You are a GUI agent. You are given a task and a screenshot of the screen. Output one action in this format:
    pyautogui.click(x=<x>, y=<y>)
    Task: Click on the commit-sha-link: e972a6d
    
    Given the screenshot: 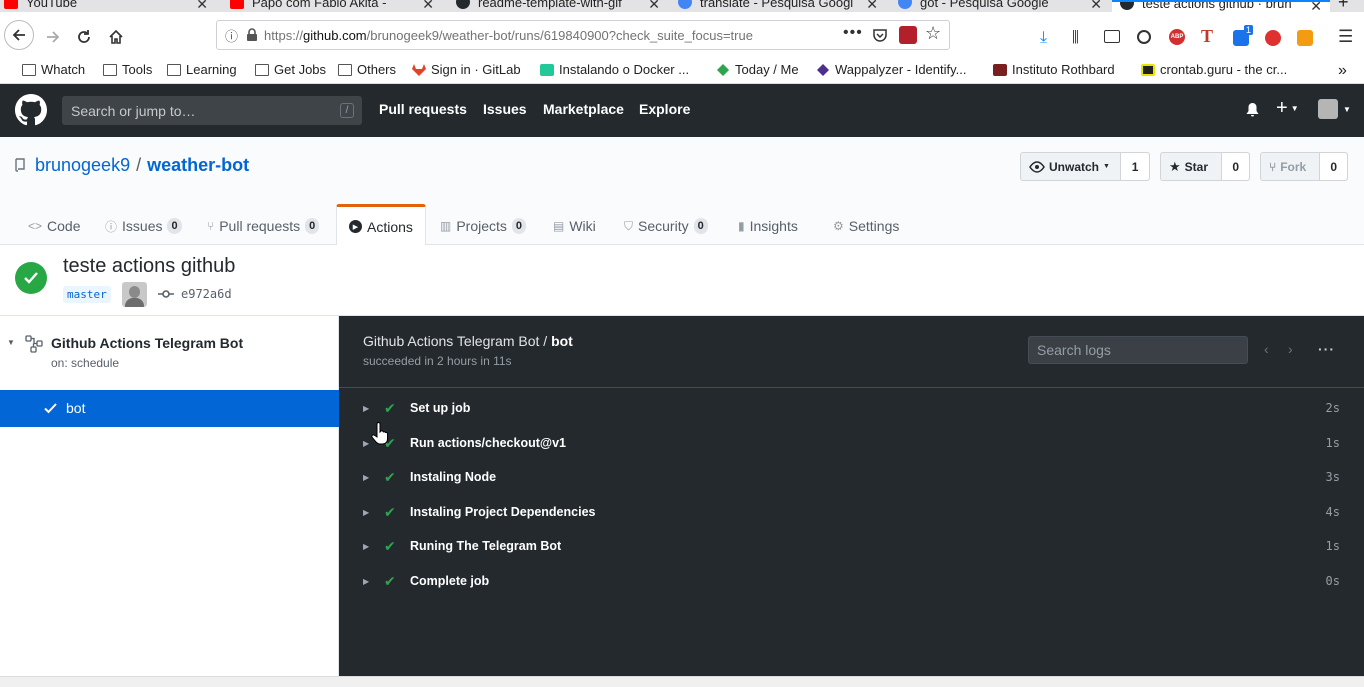 What is the action you would take?
    pyautogui.click(x=206, y=294)
    